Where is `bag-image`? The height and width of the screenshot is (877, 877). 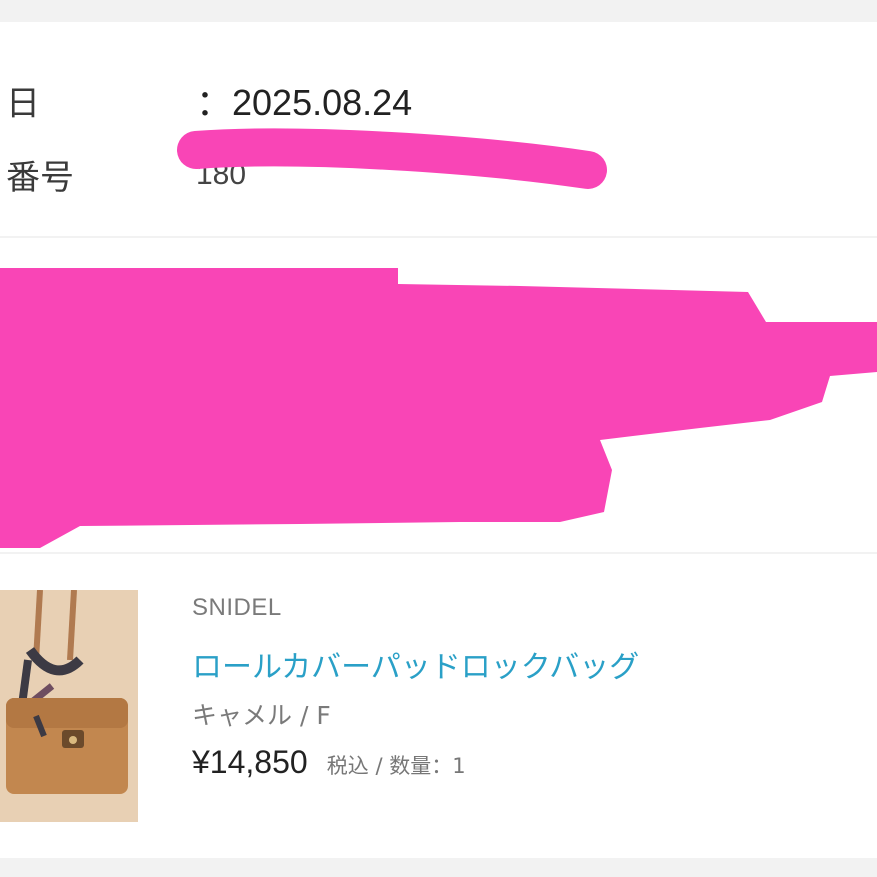
bag-image is located at coordinates (69, 706).